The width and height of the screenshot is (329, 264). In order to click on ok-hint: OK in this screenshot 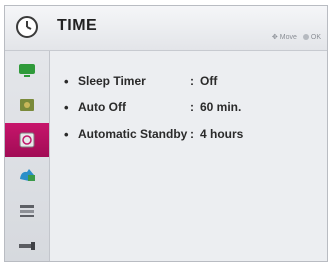, I will do `click(311, 37)`.